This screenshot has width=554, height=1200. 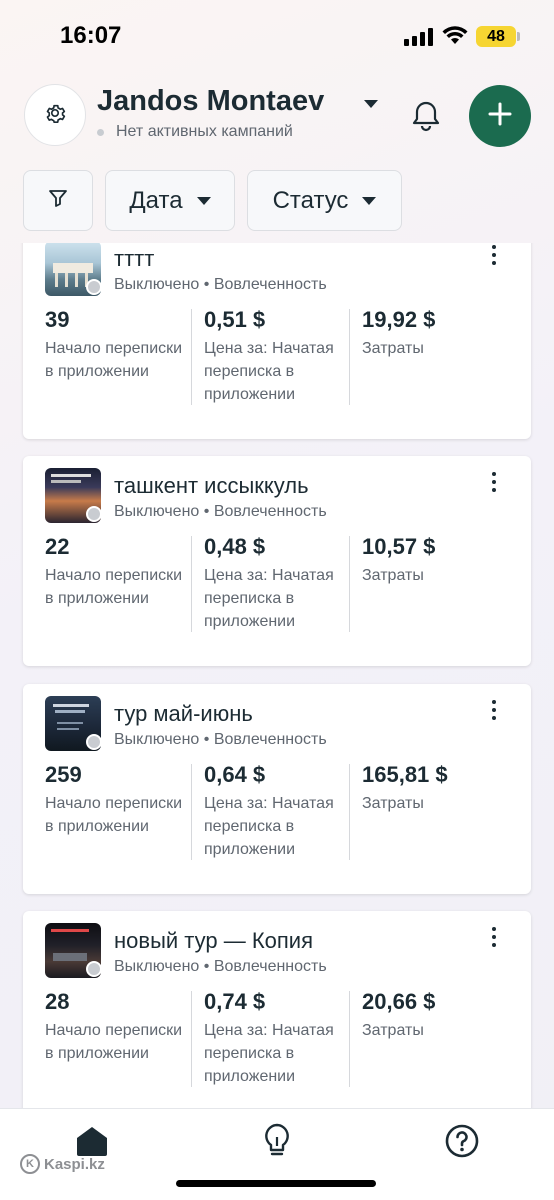 What do you see at coordinates (57, 546) in the screenshot?
I see `results-value: 22` at bounding box center [57, 546].